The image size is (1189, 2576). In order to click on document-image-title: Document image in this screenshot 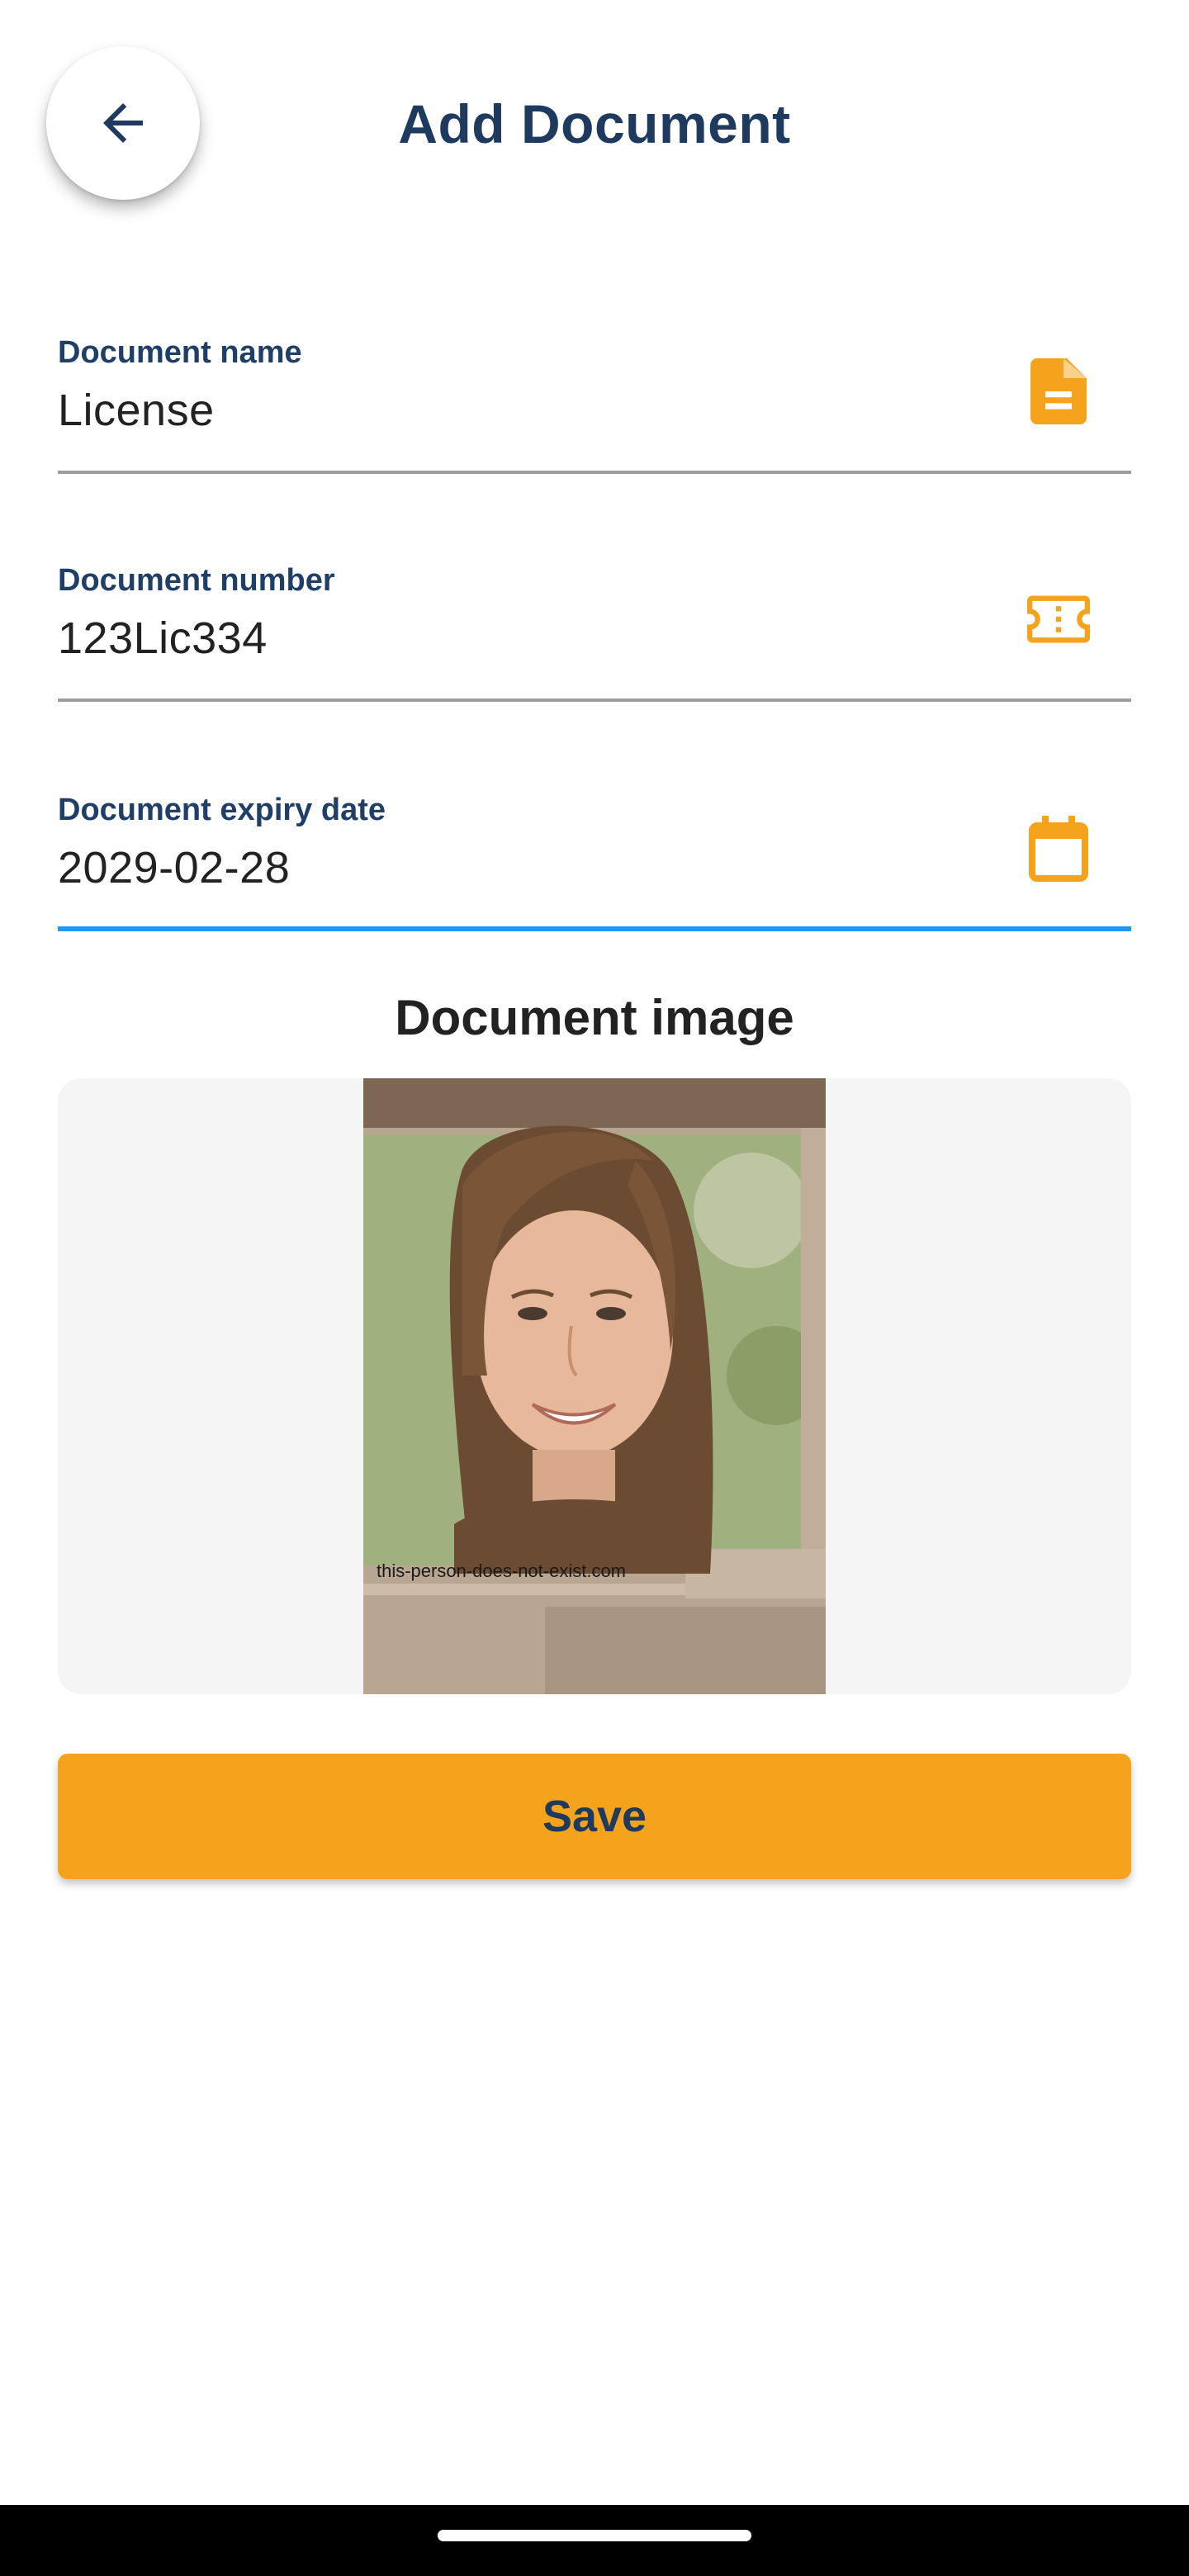, I will do `click(594, 1017)`.